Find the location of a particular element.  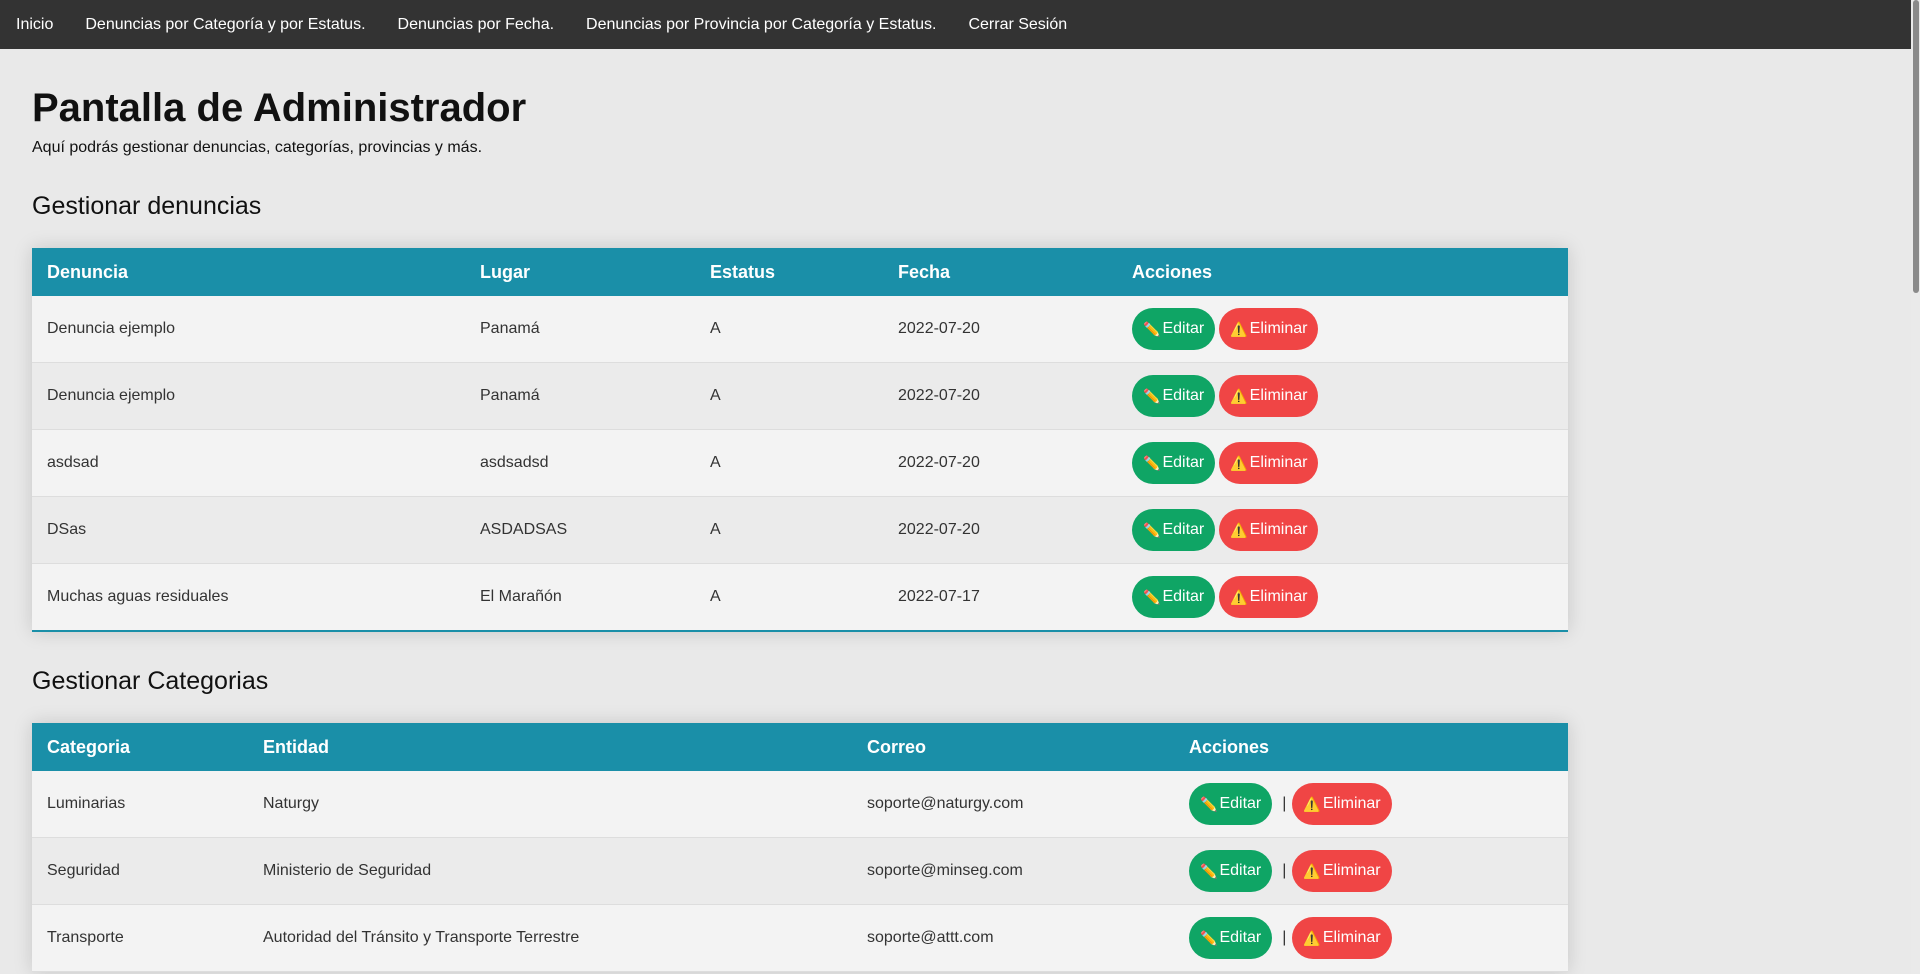

cell-lugar: El Marañón is located at coordinates (580, 597).